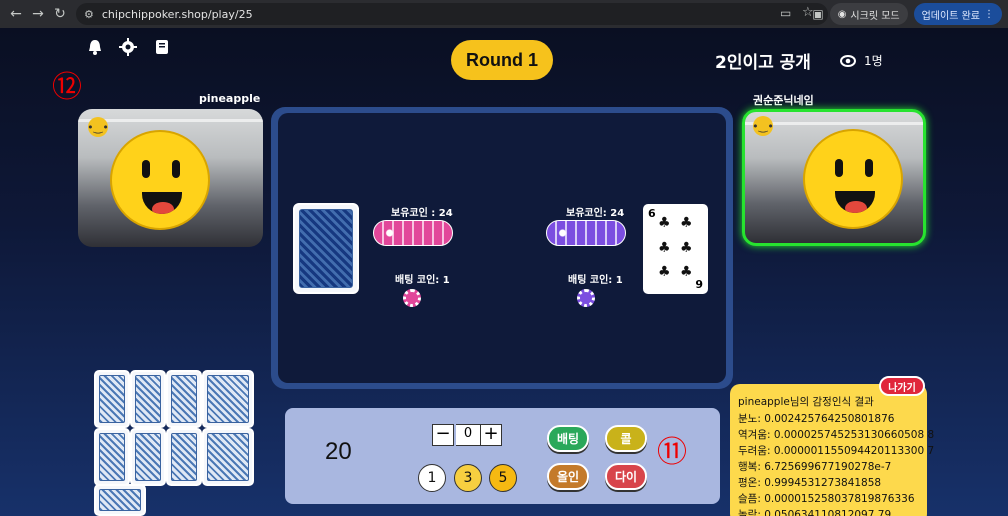  What do you see at coordinates (815, 512) in the screenshot?
I see `emotion-surprise: 놀람: 0.050634110812097 79` at bounding box center [815, 512].